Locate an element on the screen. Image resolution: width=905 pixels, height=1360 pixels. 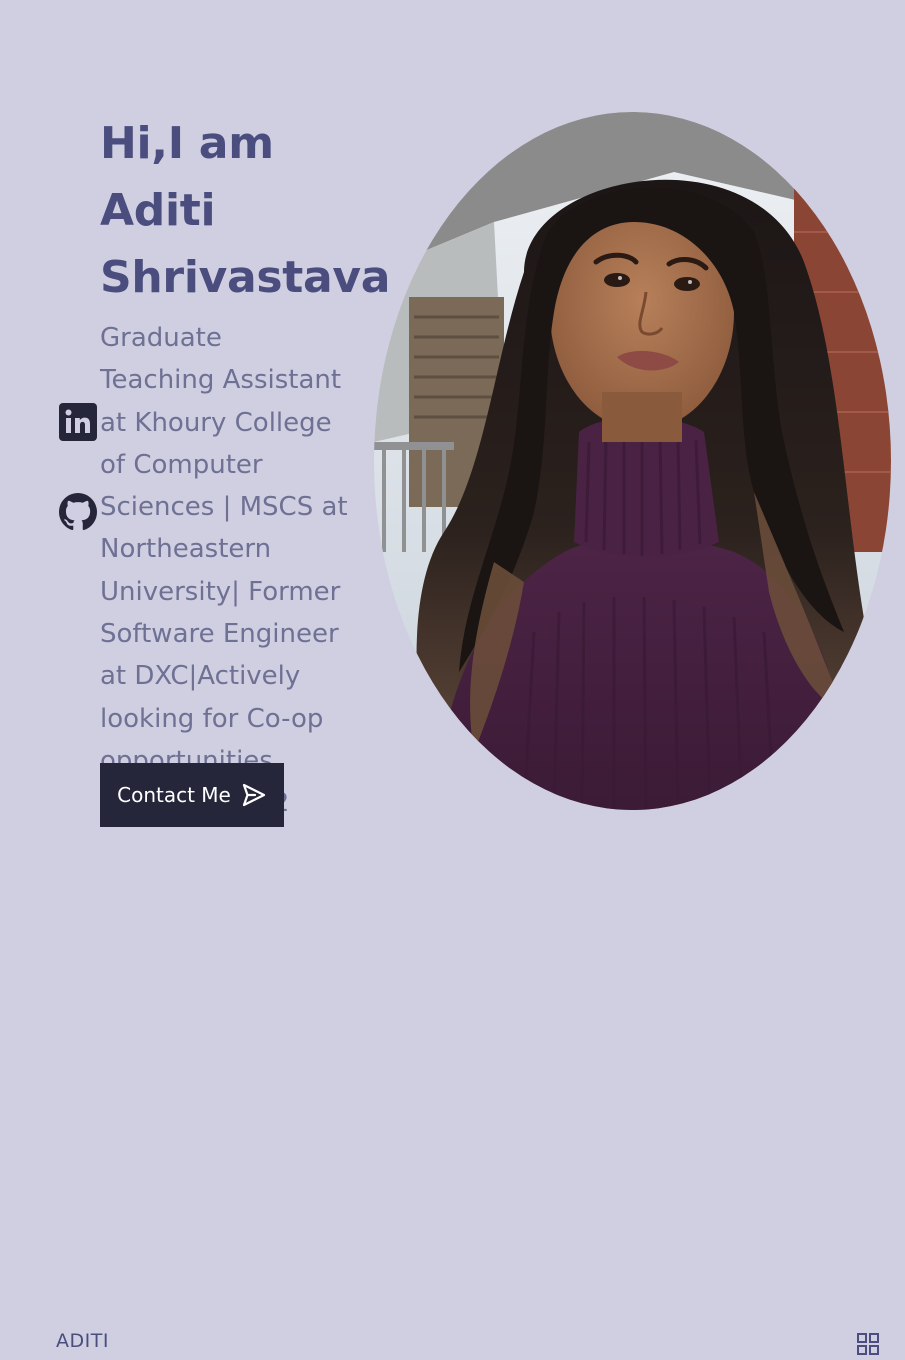
github-link is located at coordinates (78, 512).